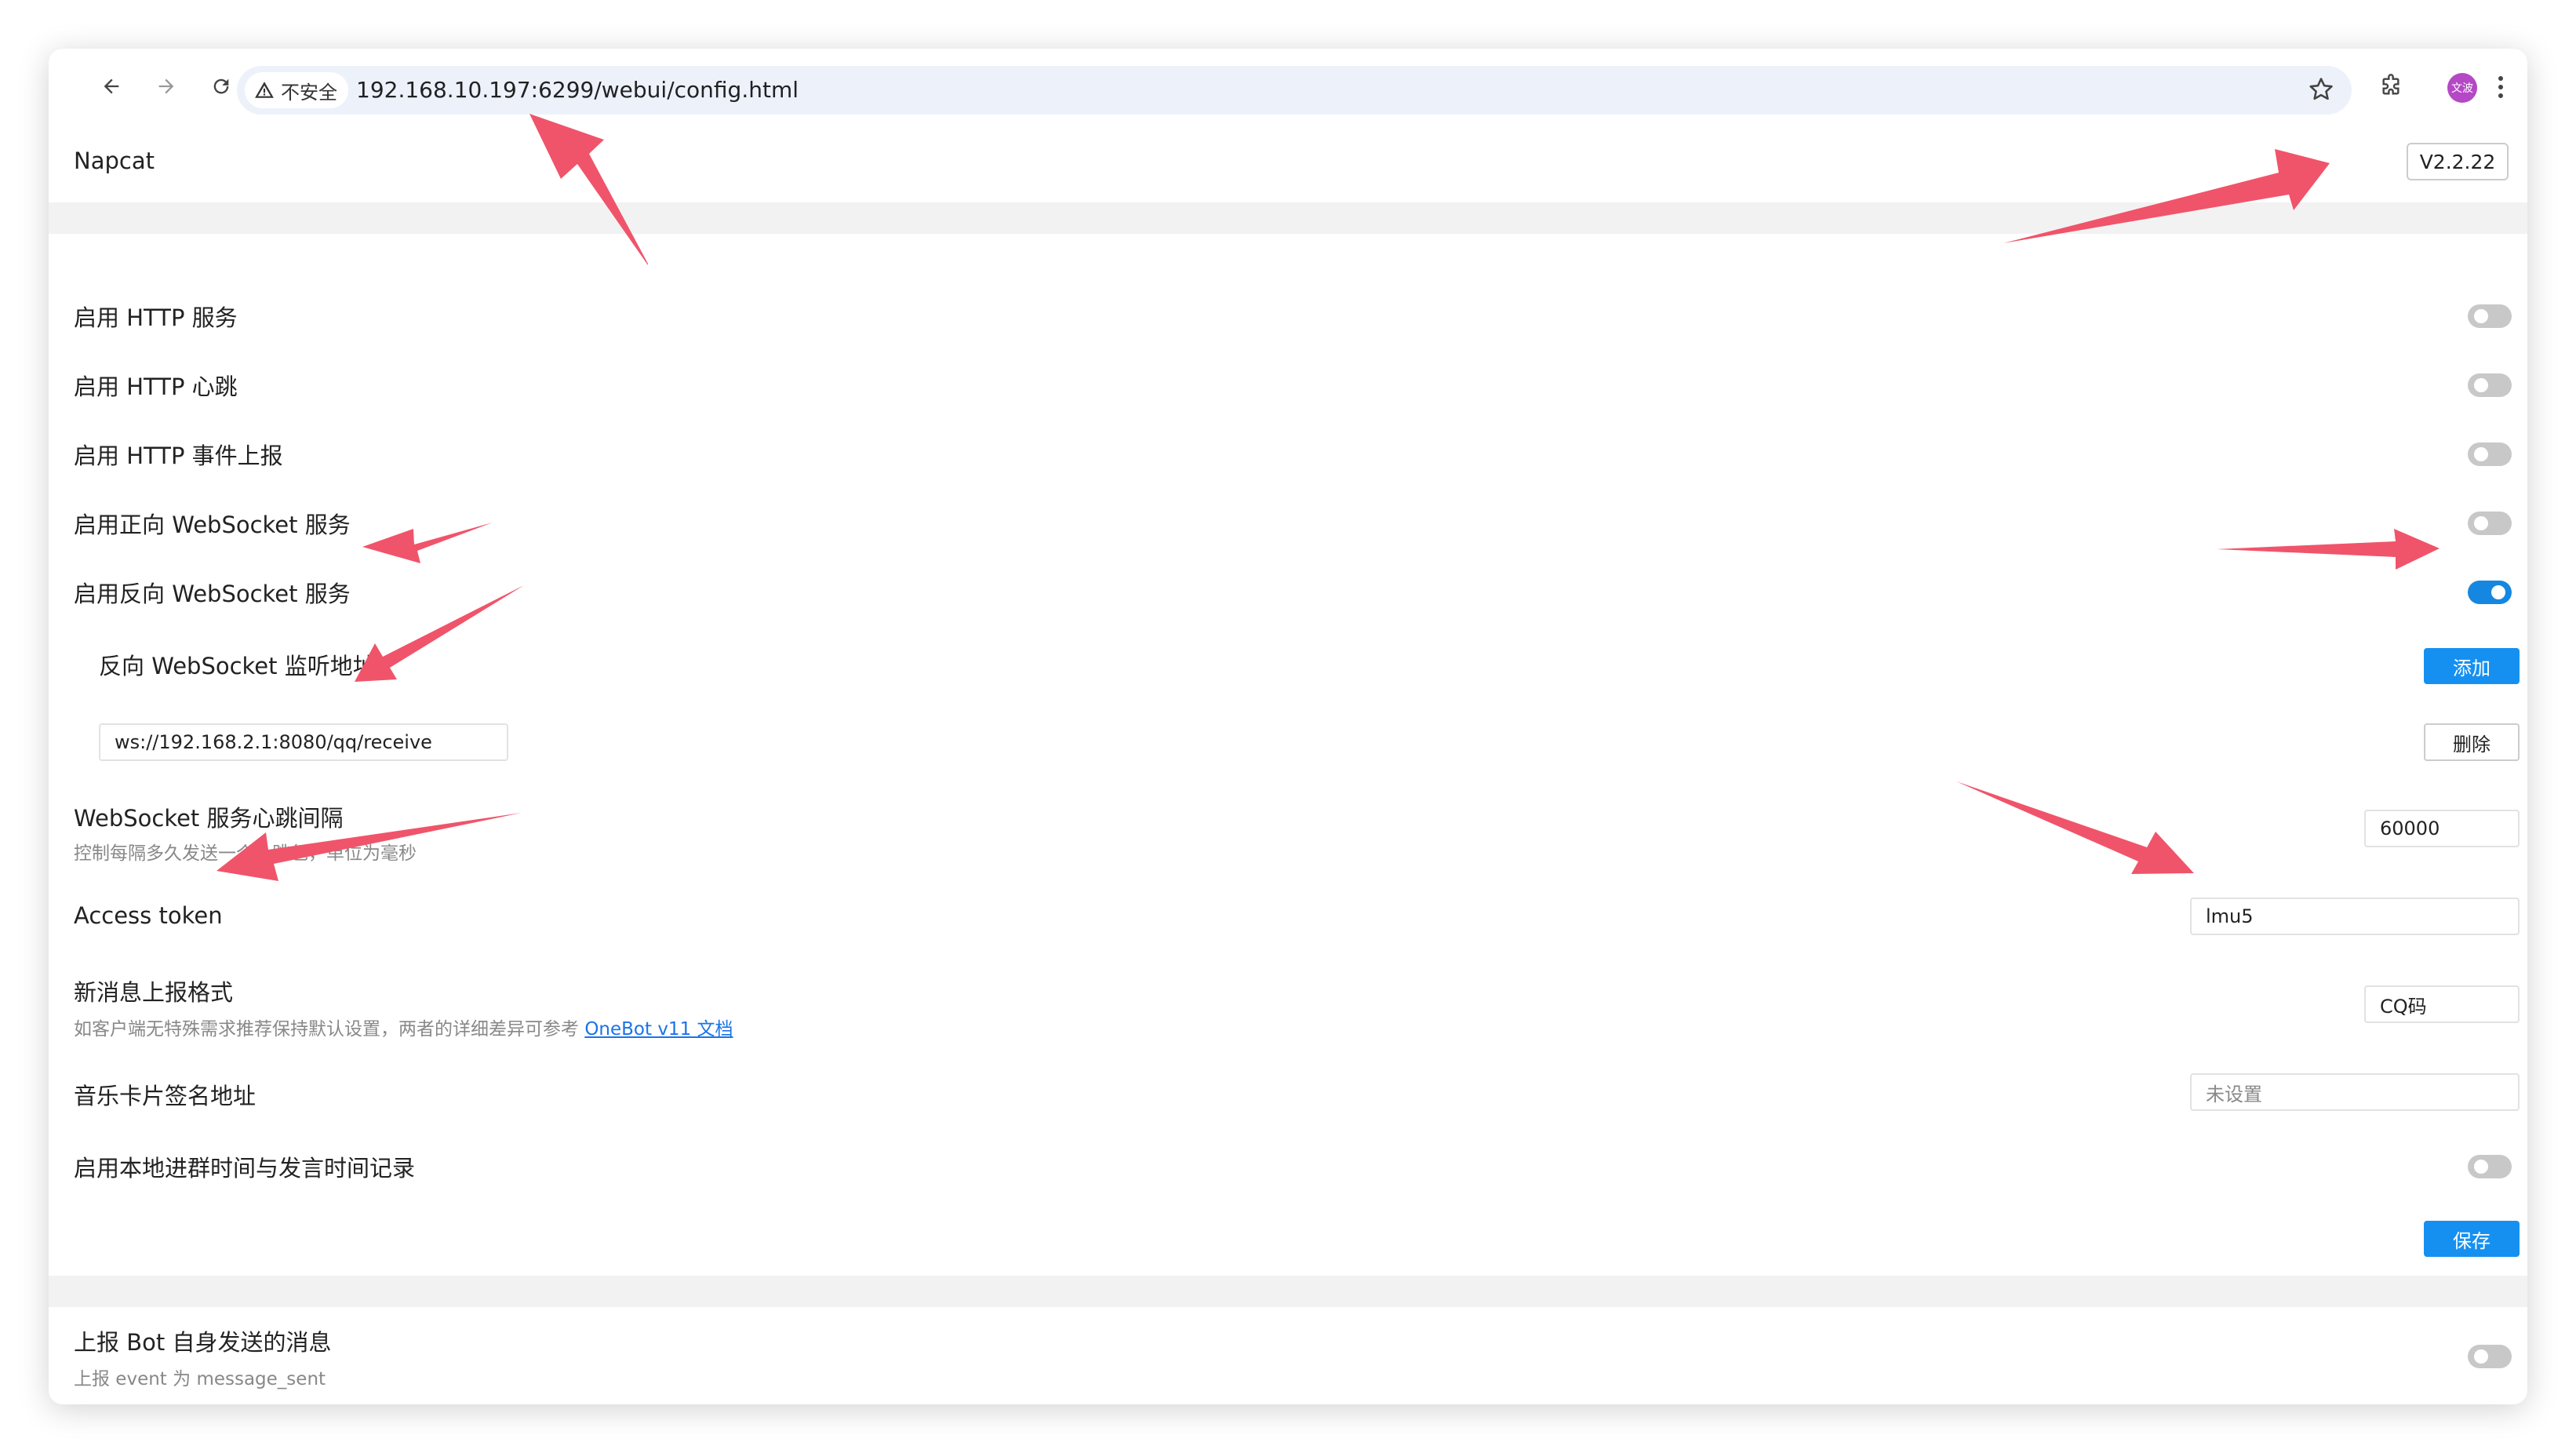  I want to click on forward-ws-label: 启用正向 WebSocket 服务, so click(213, 525).